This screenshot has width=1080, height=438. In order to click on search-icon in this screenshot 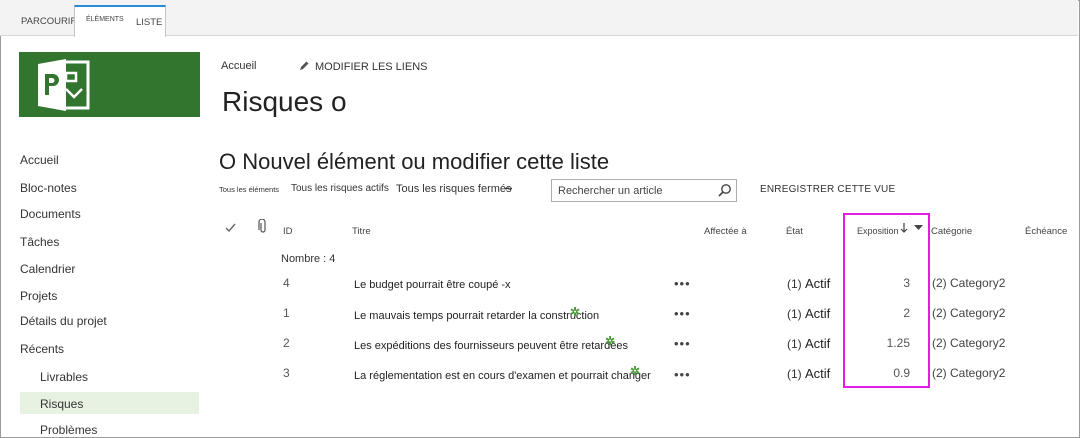, I will do `click(724, 190)`.